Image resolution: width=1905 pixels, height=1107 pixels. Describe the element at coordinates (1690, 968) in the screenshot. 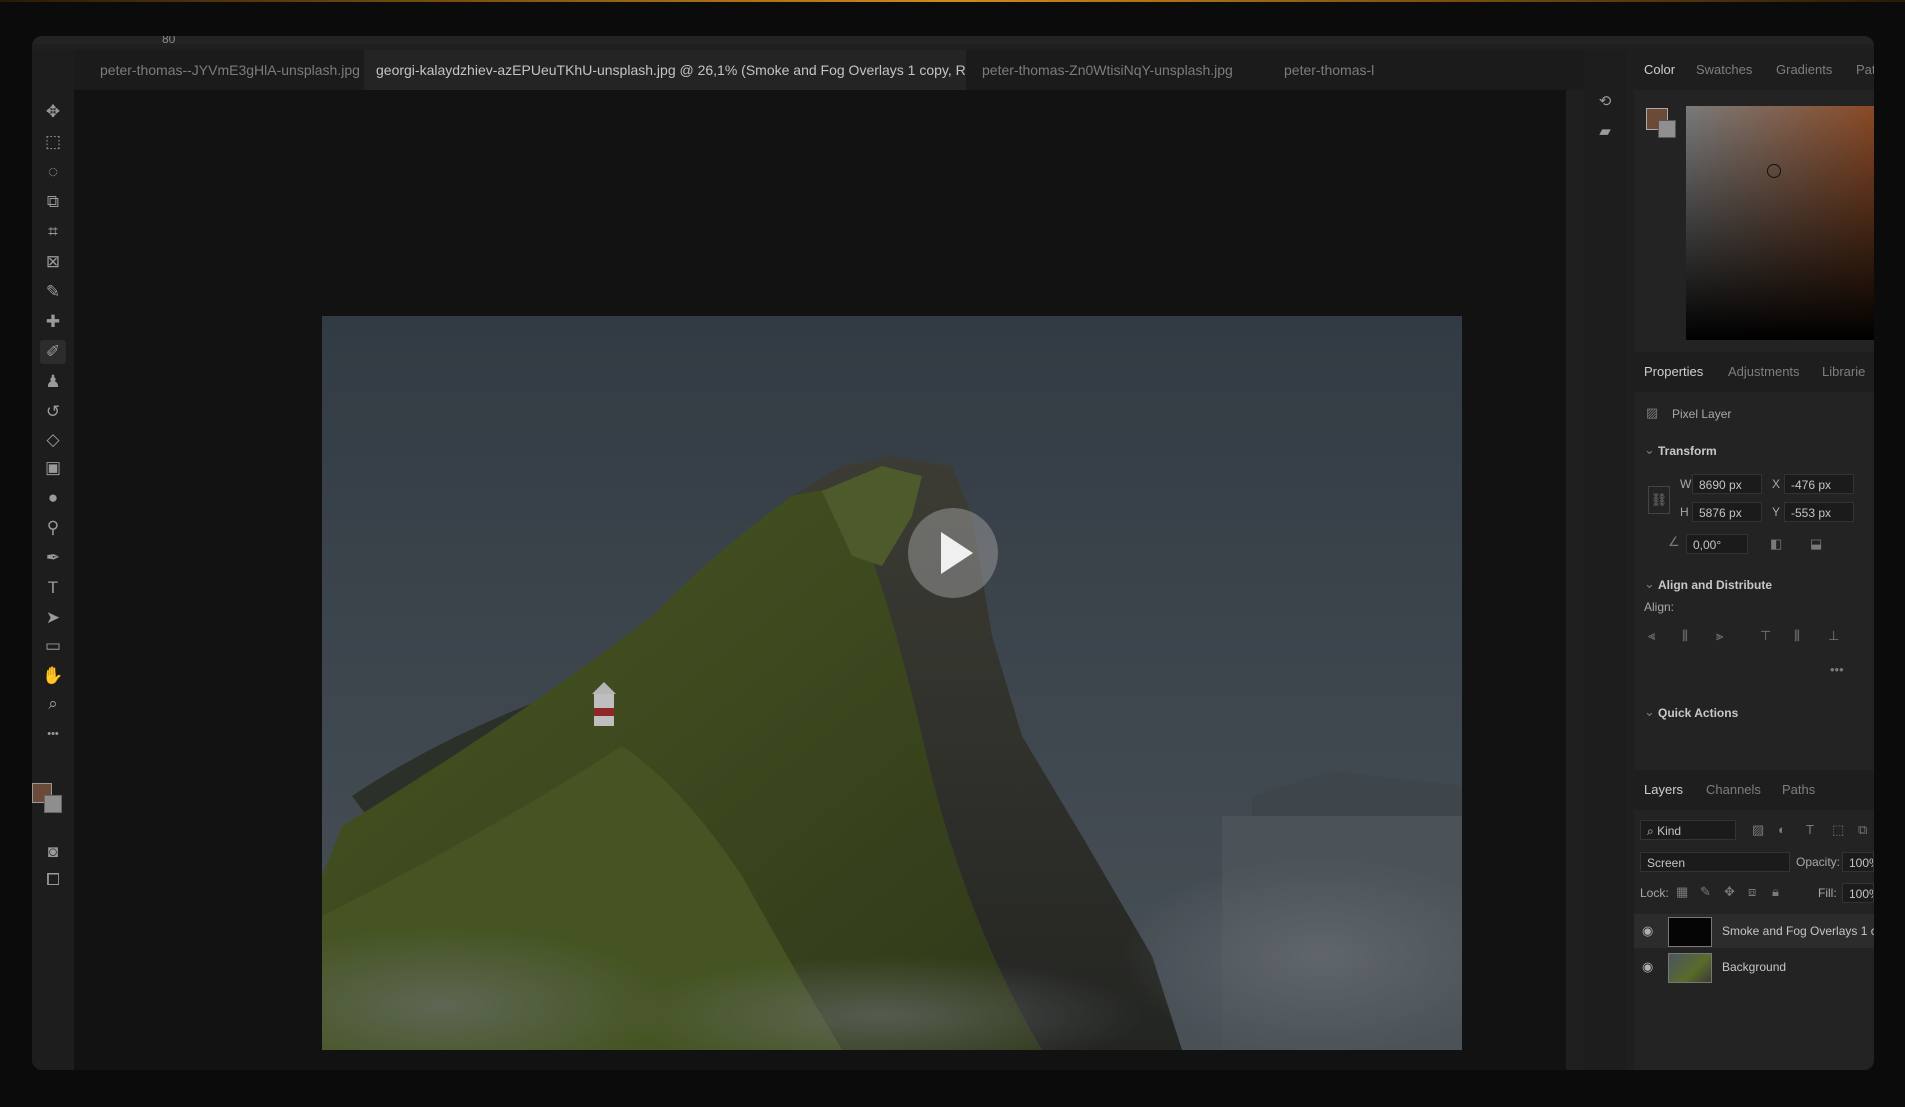

I see `layer-thumbnail` at that location.